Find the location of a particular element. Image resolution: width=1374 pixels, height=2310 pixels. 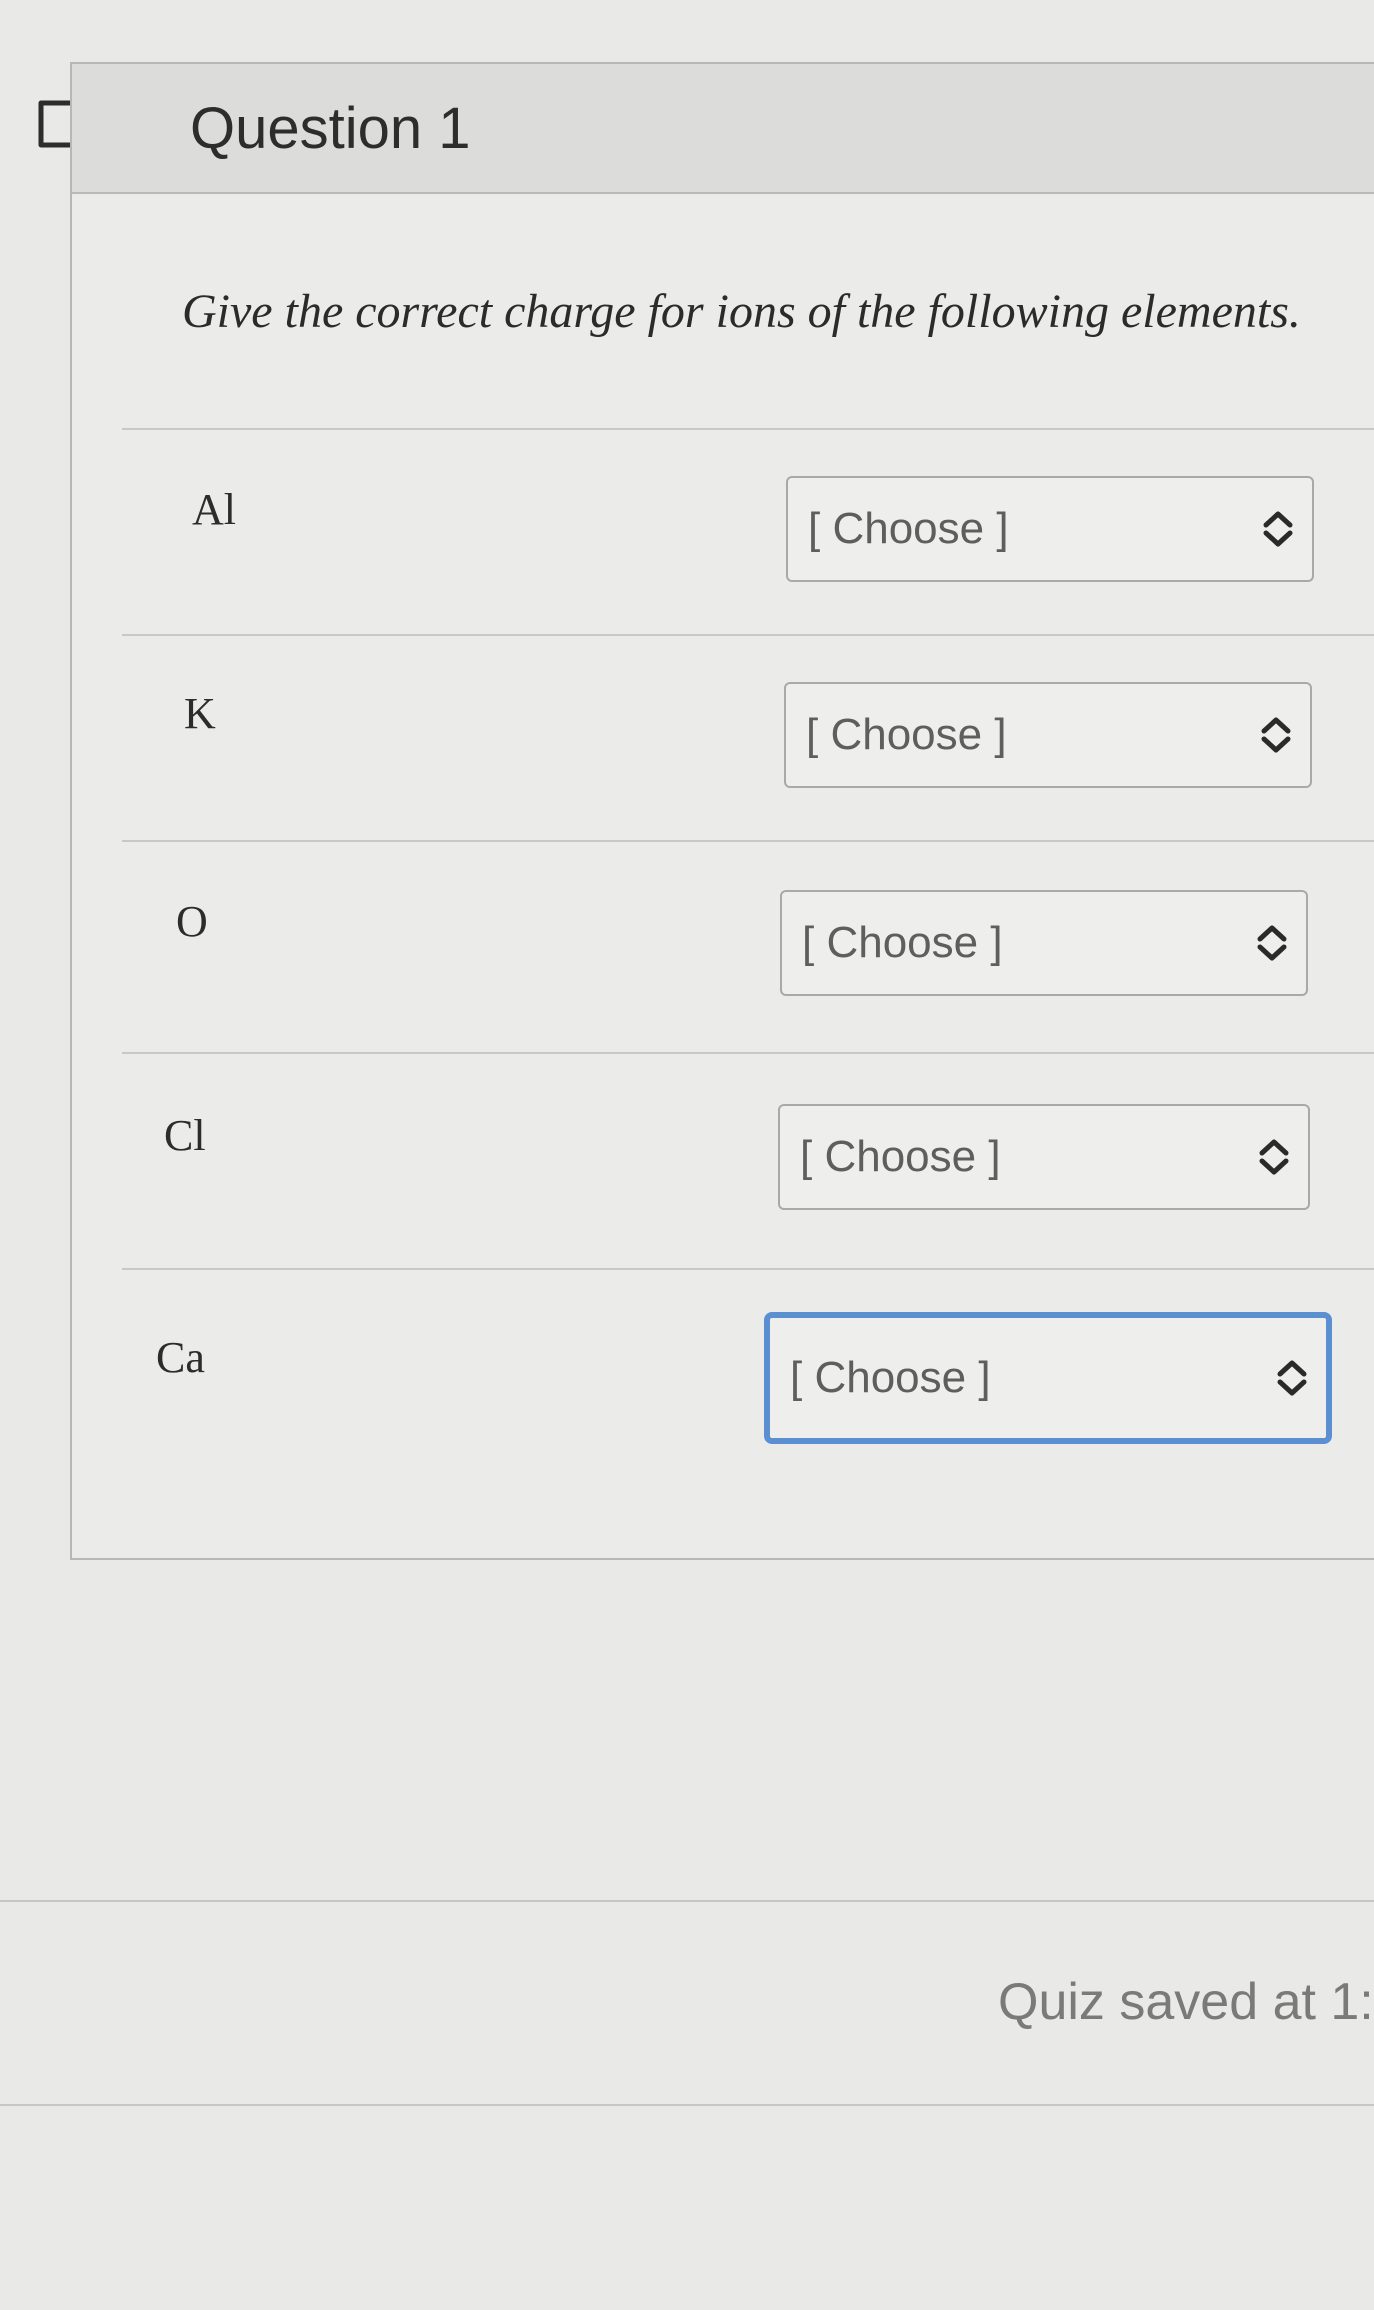

element-label-k: K is located at coordinates (200, 713).